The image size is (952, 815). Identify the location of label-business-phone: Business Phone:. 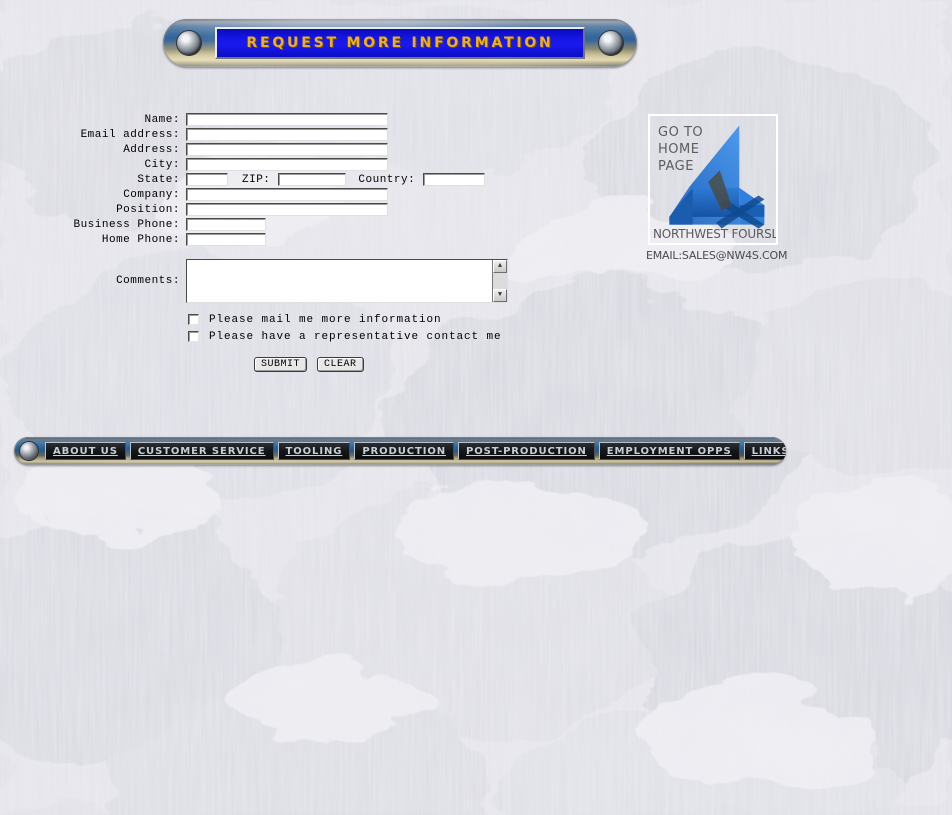
(126, 224).